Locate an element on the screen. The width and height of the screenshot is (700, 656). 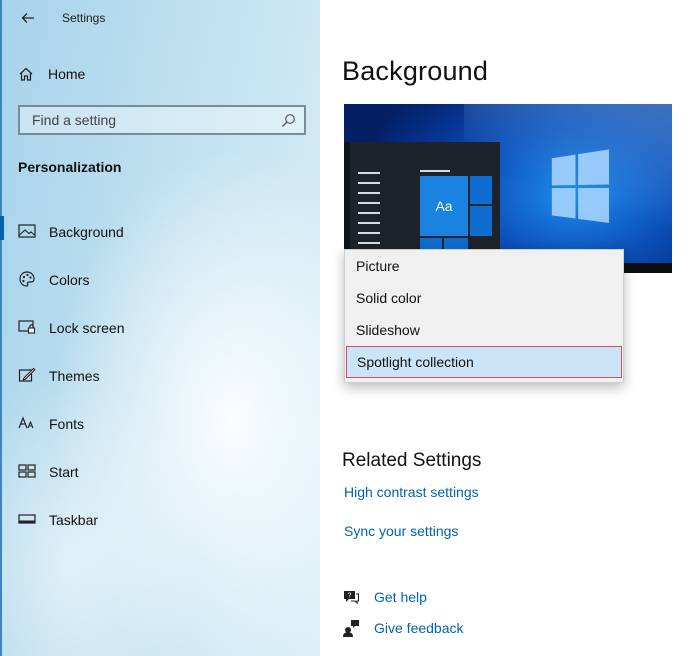
sidebar-item-start: Start is located at coordinates (161, 472).